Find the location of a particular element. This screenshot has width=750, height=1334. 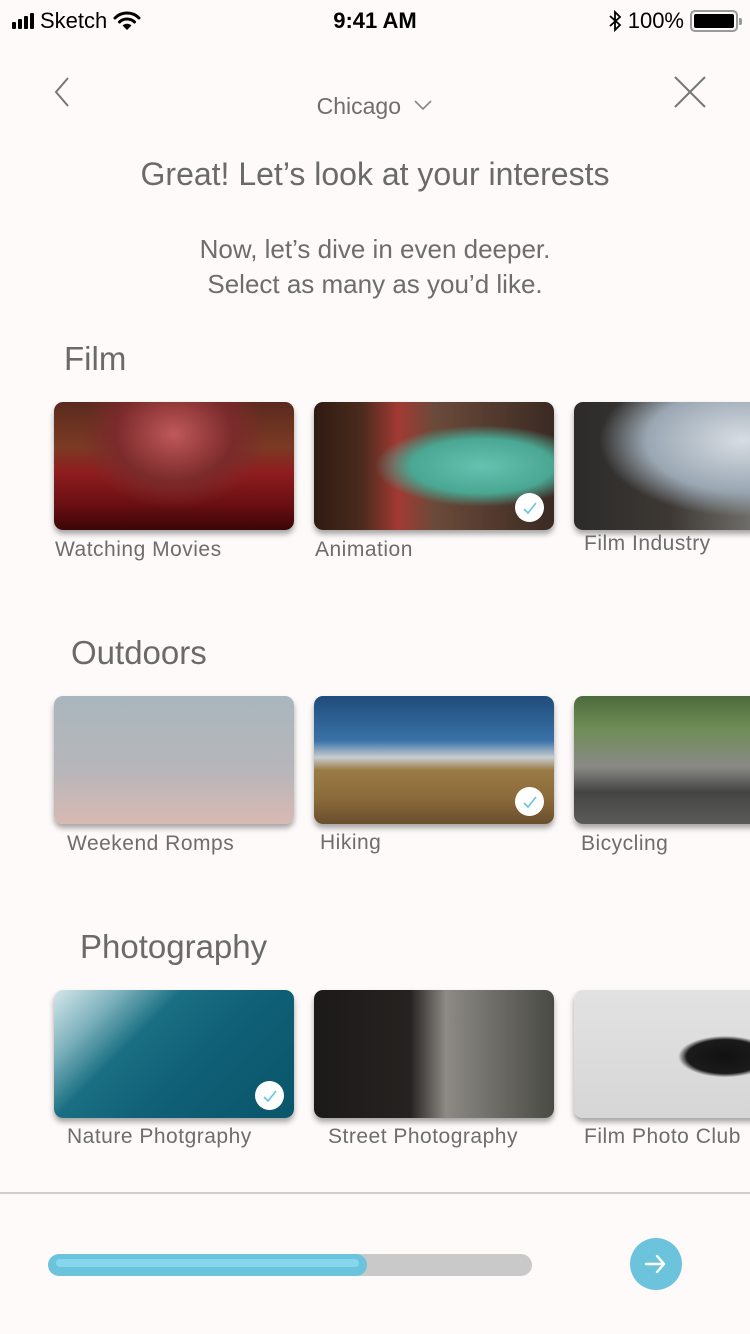

camera-crew-photo is located at coordinates (662, 466).